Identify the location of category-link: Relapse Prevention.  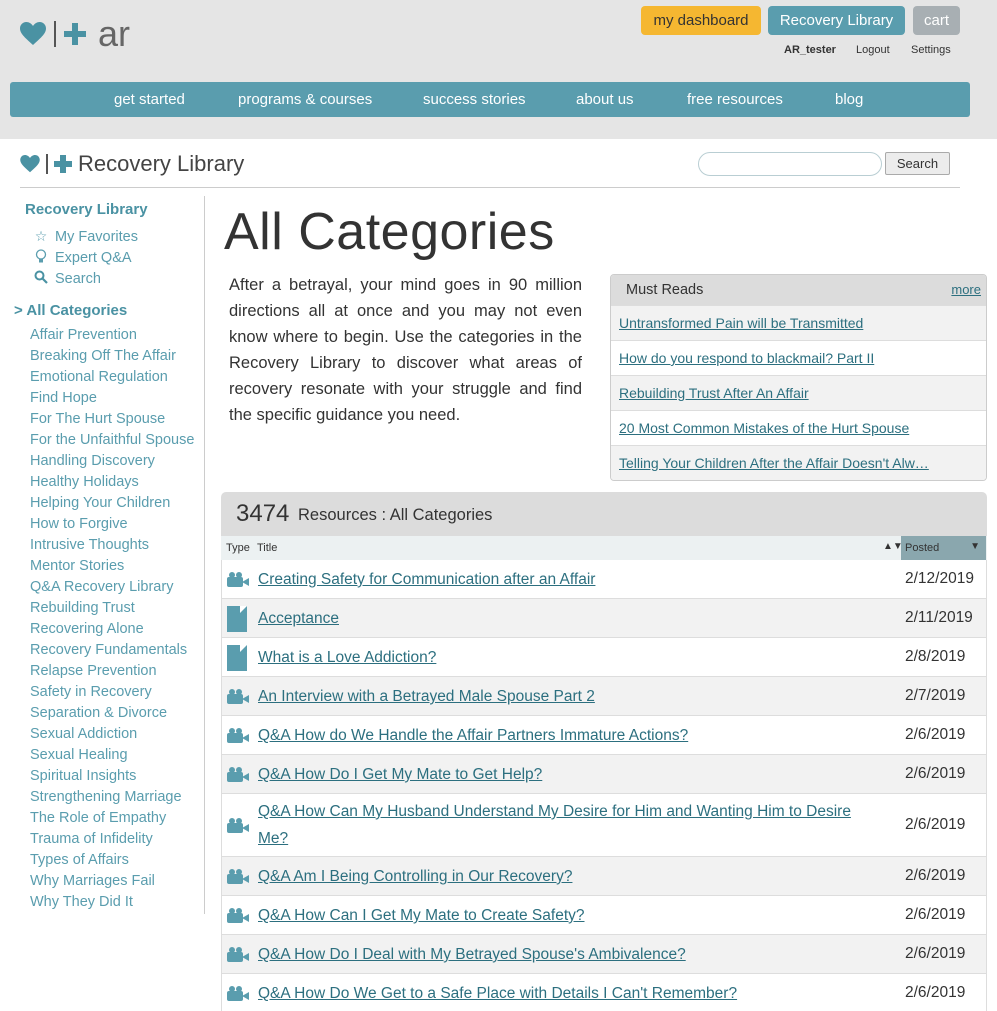
(93, 671).